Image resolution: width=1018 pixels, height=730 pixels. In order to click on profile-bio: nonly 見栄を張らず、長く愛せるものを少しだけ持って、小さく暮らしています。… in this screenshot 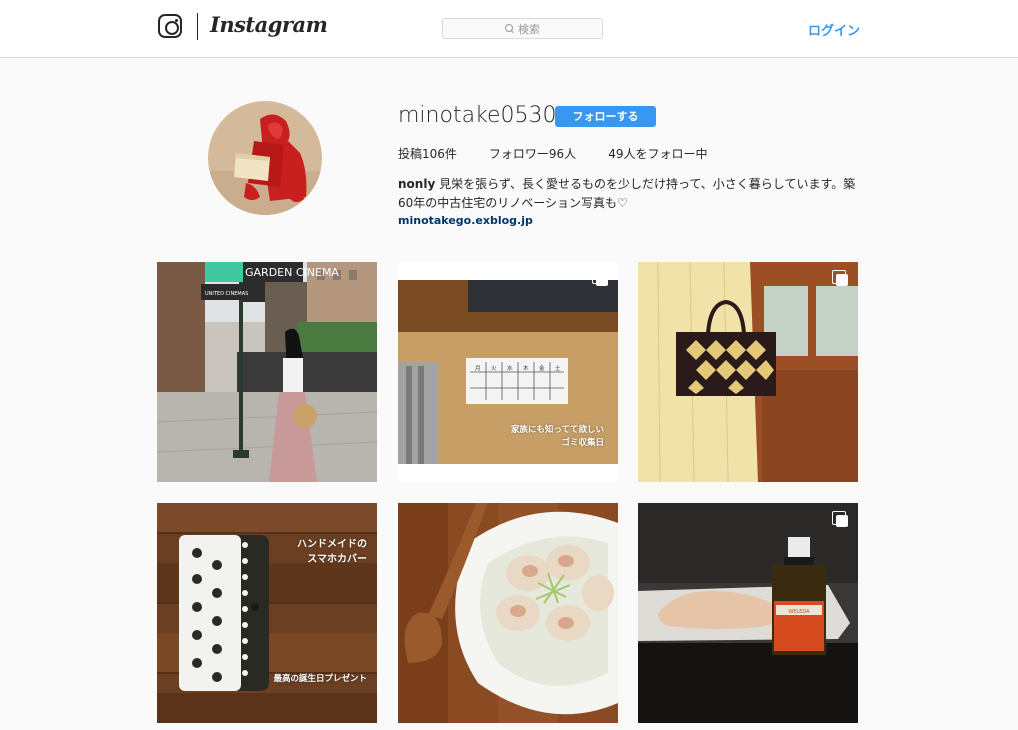, I will do `click(633, 194)`.